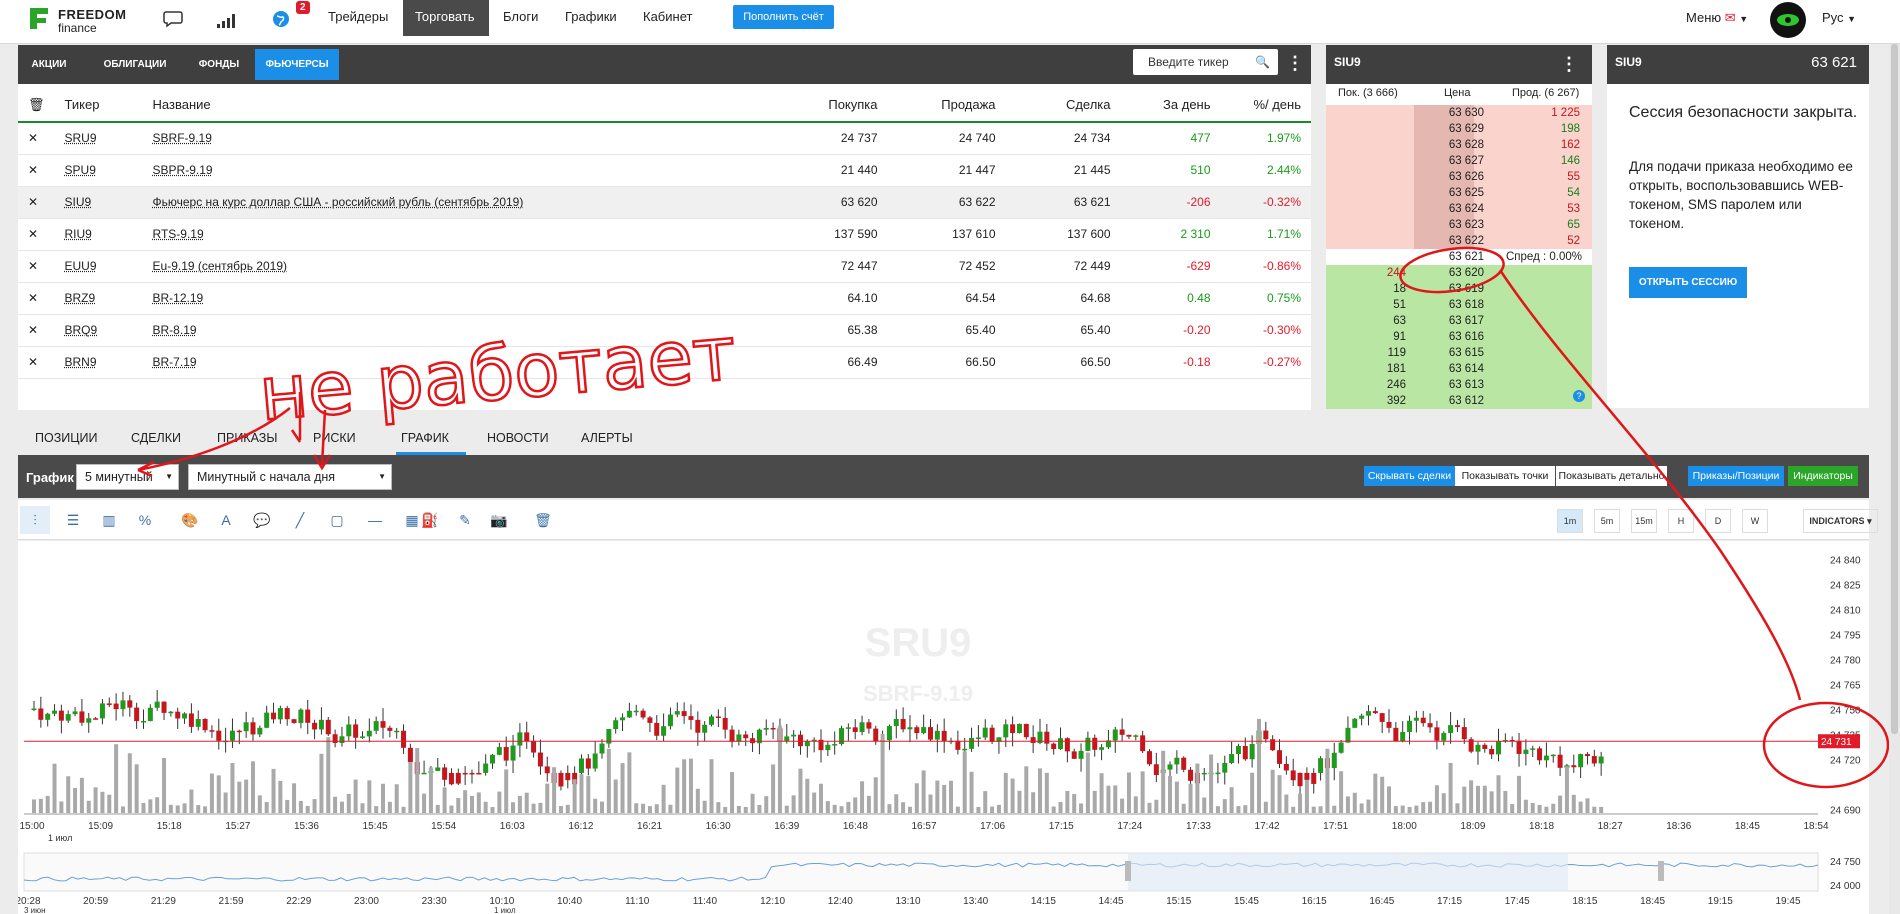  I want to click on page-scrollbar, so click(1894, 479).